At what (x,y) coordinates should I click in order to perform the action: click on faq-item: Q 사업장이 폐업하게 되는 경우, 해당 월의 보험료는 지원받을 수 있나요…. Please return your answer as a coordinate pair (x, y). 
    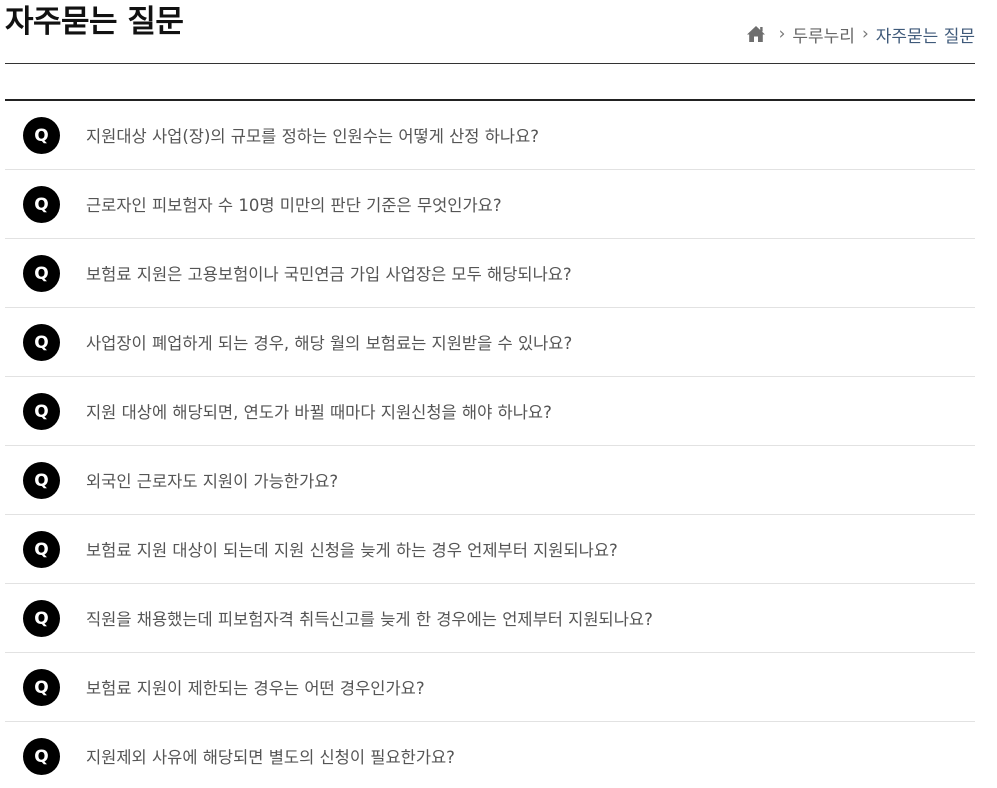
    Looking at the image, I should click on (490, 342).